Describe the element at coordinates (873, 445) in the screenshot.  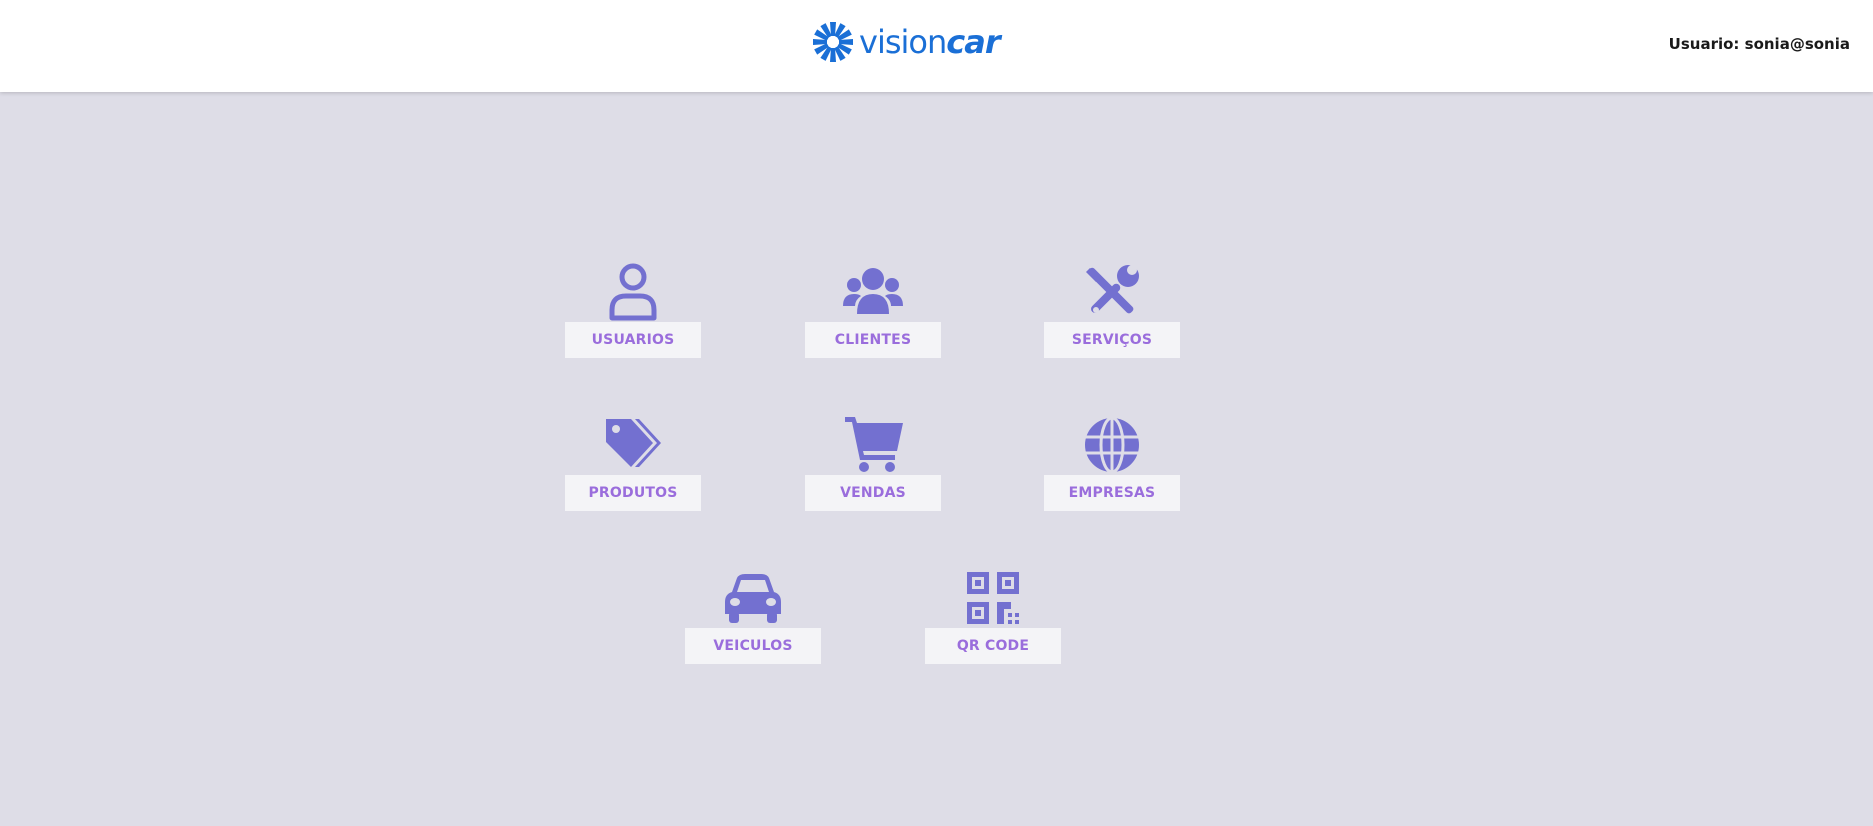
I see `shopping-cart-icon` at that location.